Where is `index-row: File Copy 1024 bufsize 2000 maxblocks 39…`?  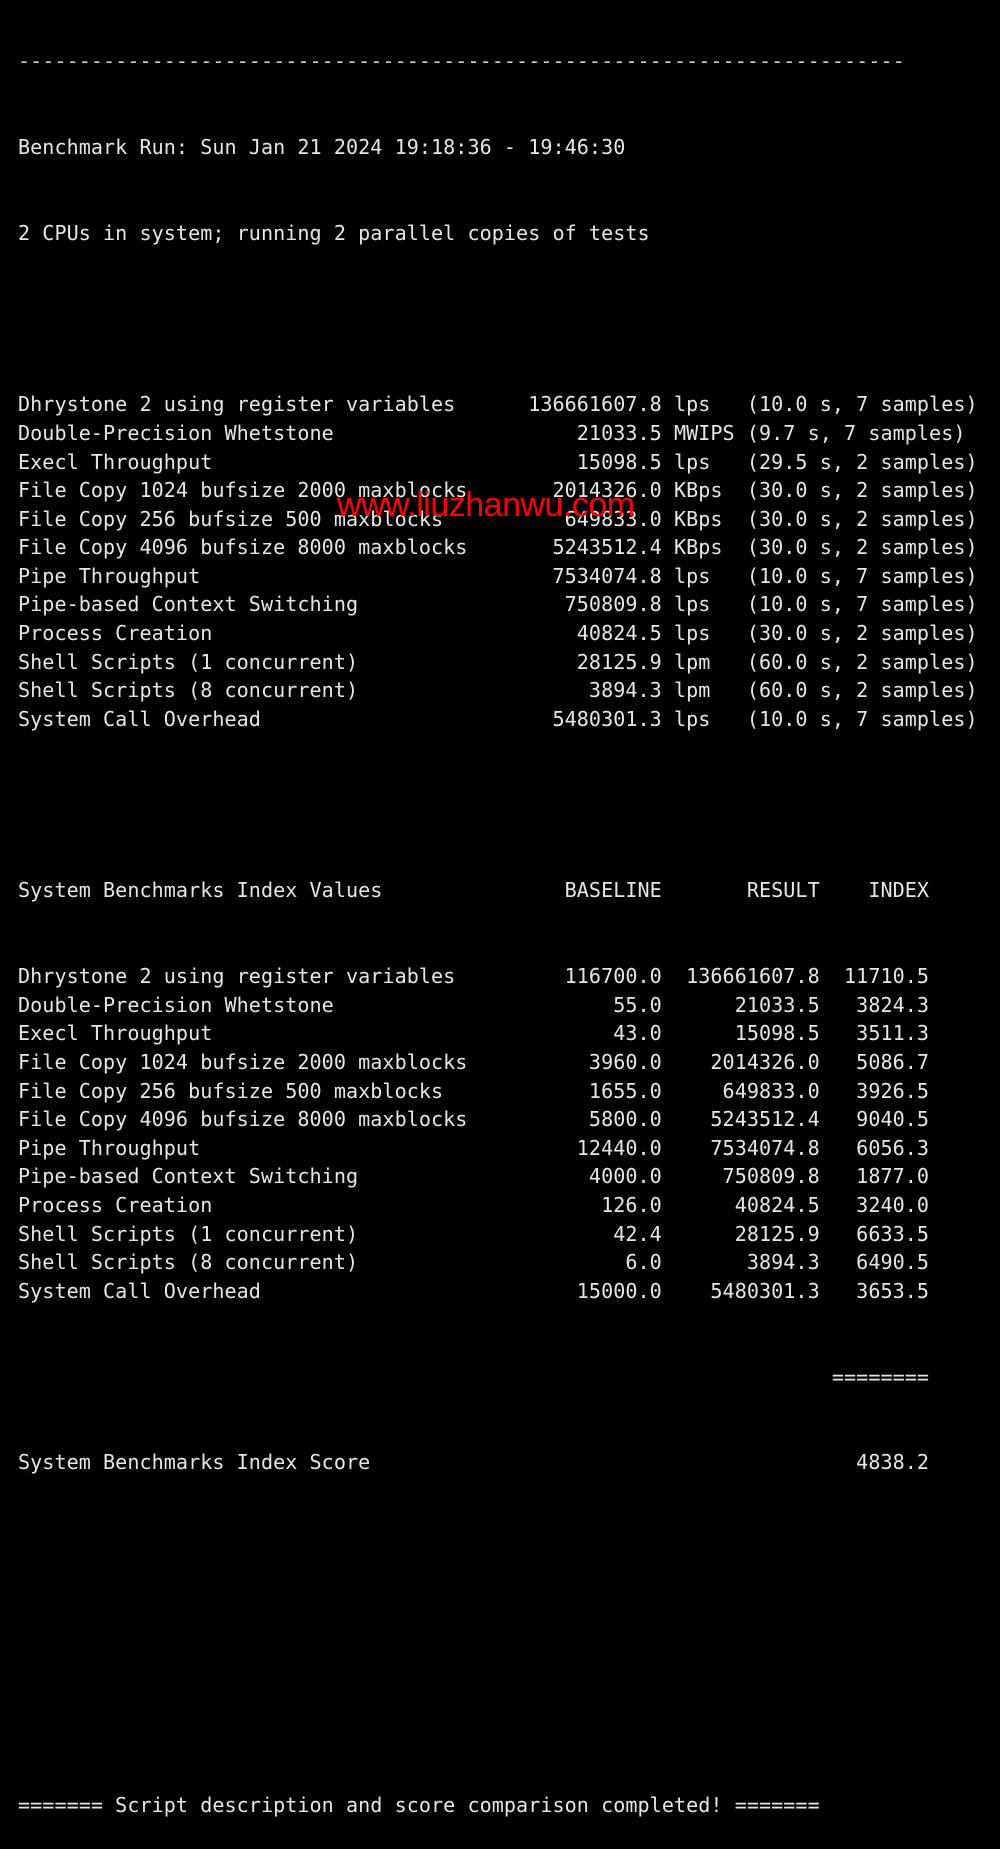
index-row: File Copy 1024 bufsize 2000 maxblocks 39… is located at coordinates (474, 1061).